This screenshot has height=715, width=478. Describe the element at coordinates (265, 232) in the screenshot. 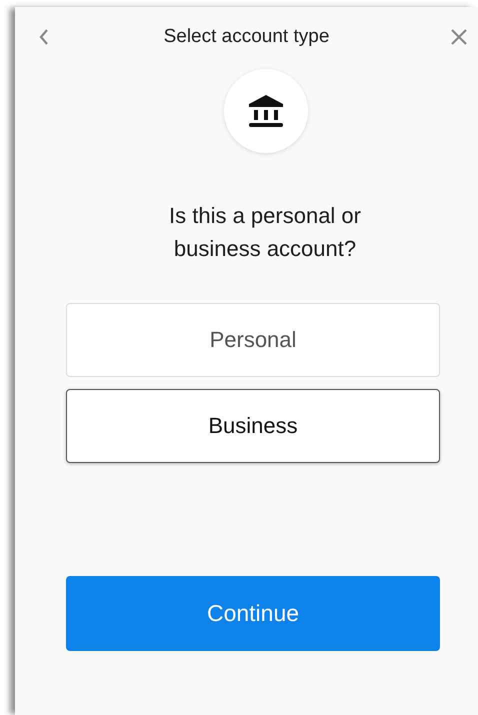

I see `question-text: Is this a personal or business account?` at that location.